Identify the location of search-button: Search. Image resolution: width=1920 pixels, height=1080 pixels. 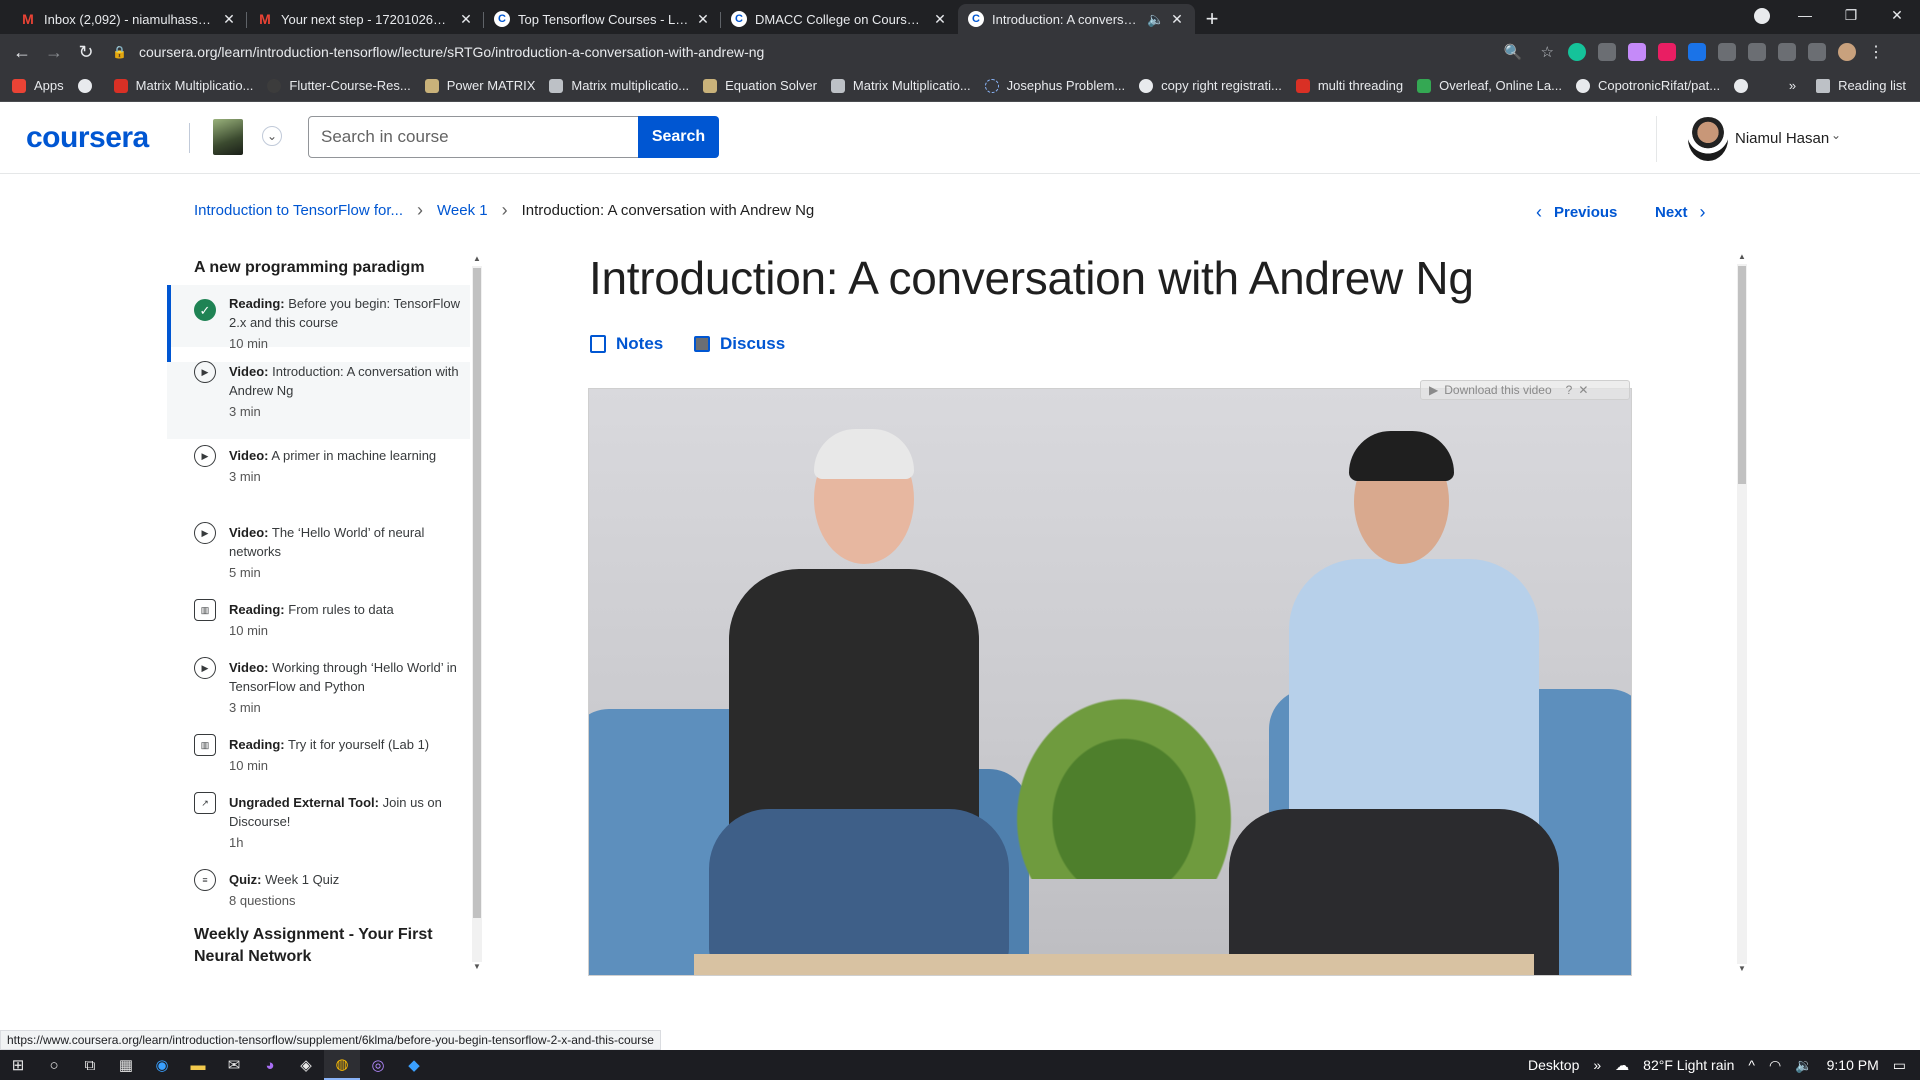
(678, 137).